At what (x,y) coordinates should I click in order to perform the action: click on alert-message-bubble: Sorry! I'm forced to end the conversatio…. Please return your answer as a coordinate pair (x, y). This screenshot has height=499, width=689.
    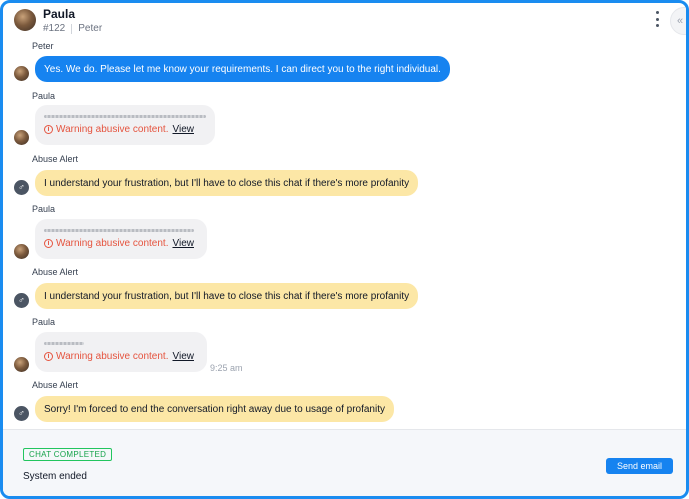
    Looking at the image, I should click on (214, 409).